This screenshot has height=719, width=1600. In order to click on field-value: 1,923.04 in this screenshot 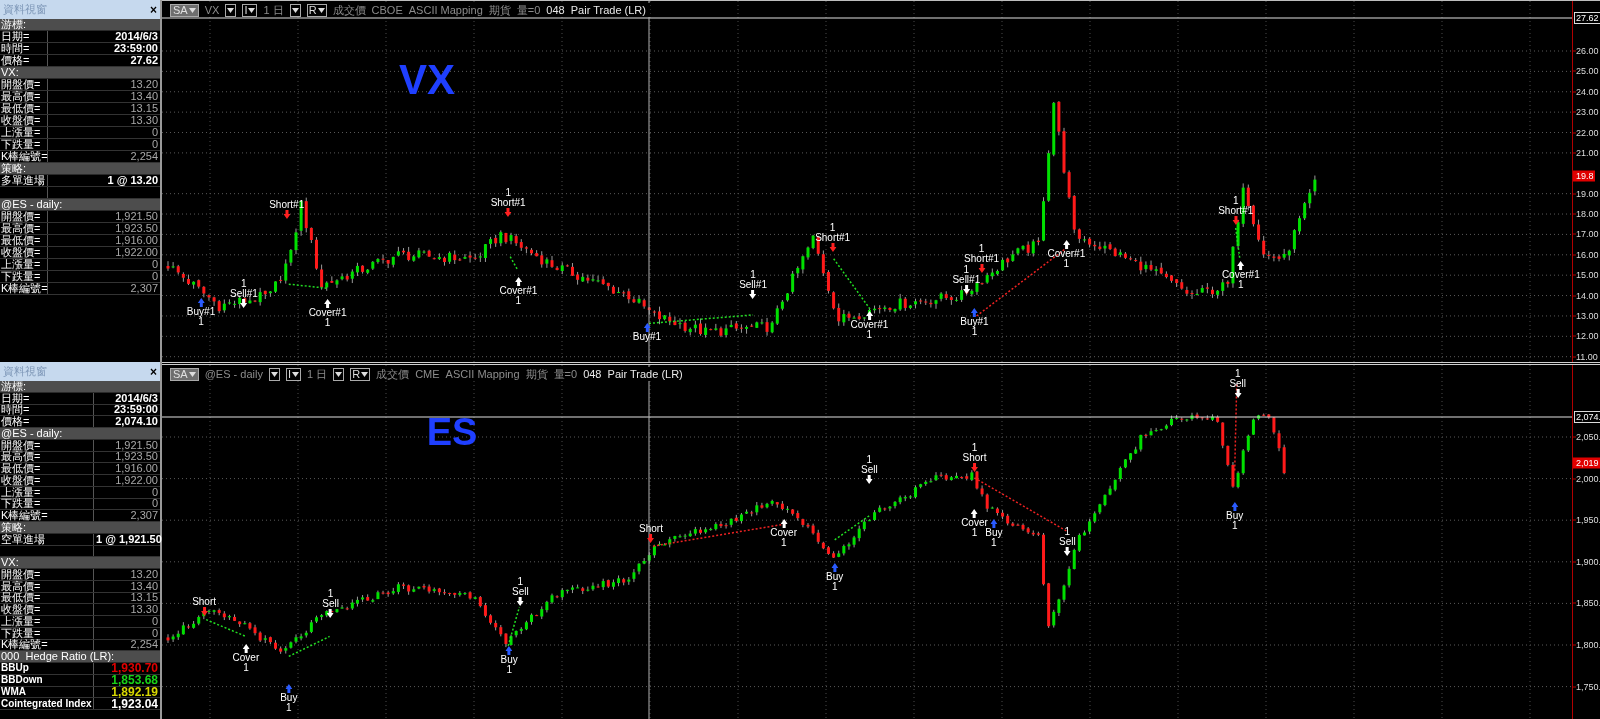, I will do `click(134, 703)`.